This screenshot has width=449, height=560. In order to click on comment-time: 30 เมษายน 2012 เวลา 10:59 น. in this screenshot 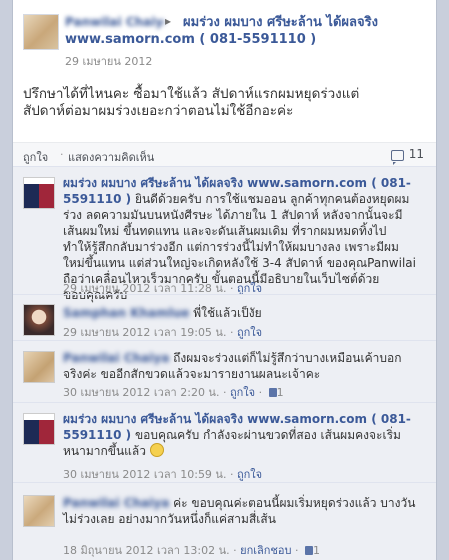, I will do `click(144, 474)`.